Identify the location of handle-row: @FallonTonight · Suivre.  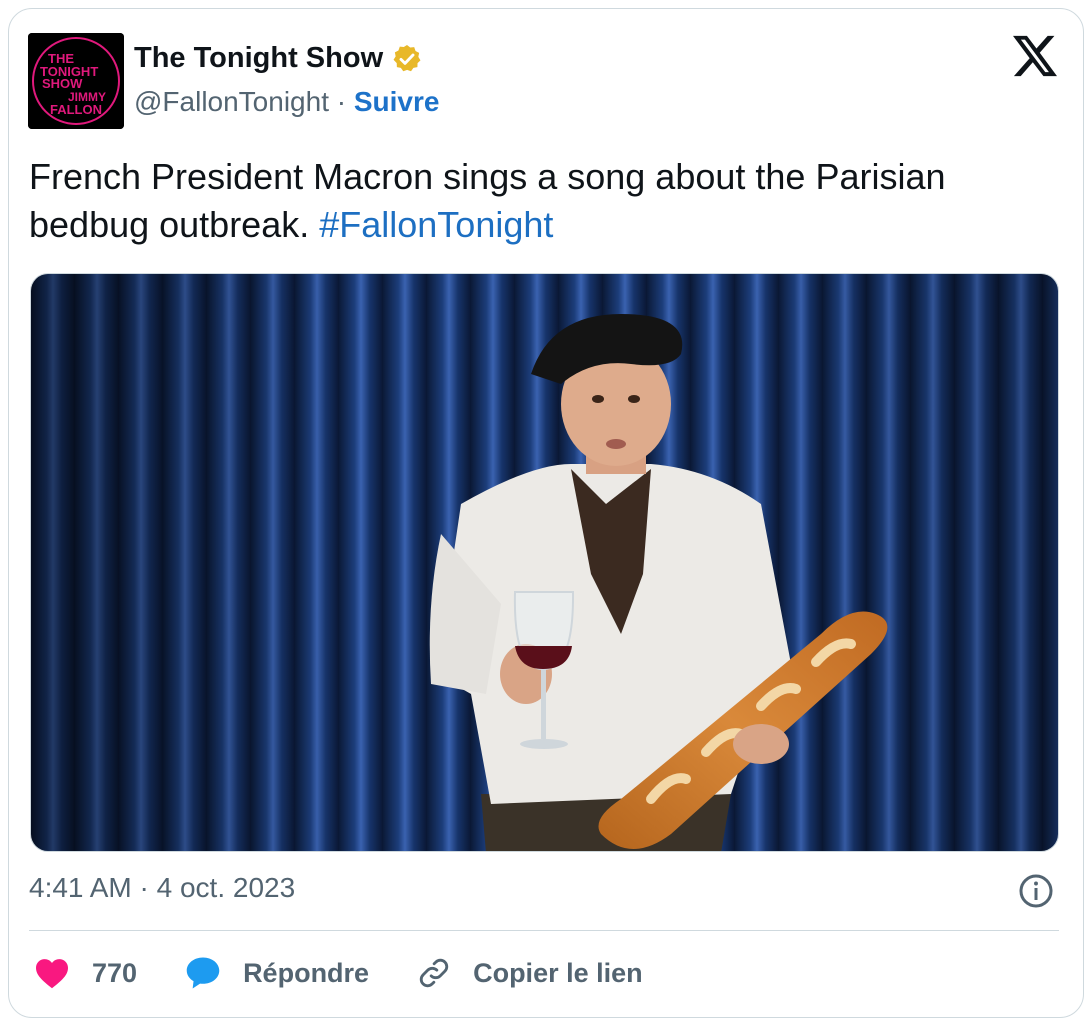
(286, 102).